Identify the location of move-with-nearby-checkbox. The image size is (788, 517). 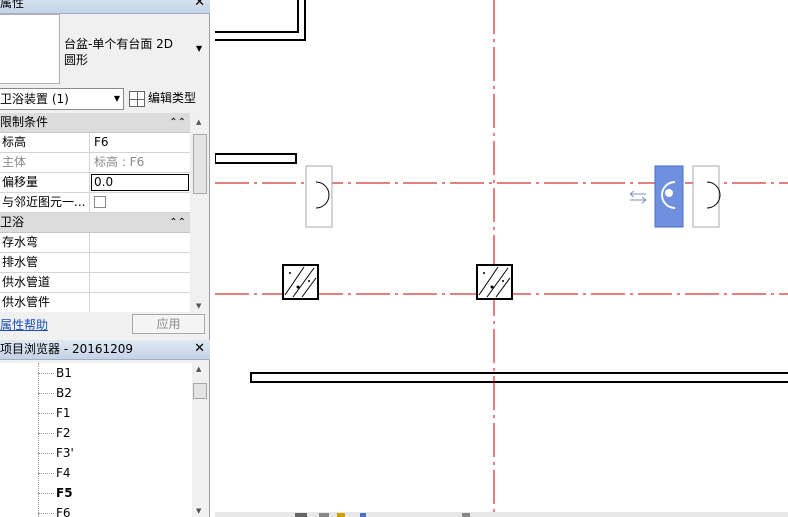
(100, 202).